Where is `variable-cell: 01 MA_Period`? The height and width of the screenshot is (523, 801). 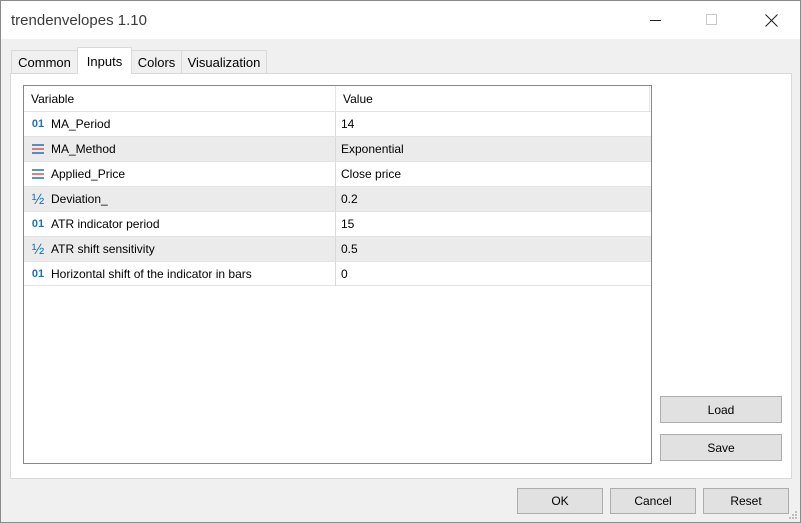
variable-cell: 01 MA_Period is located at coordinates (180, 124).